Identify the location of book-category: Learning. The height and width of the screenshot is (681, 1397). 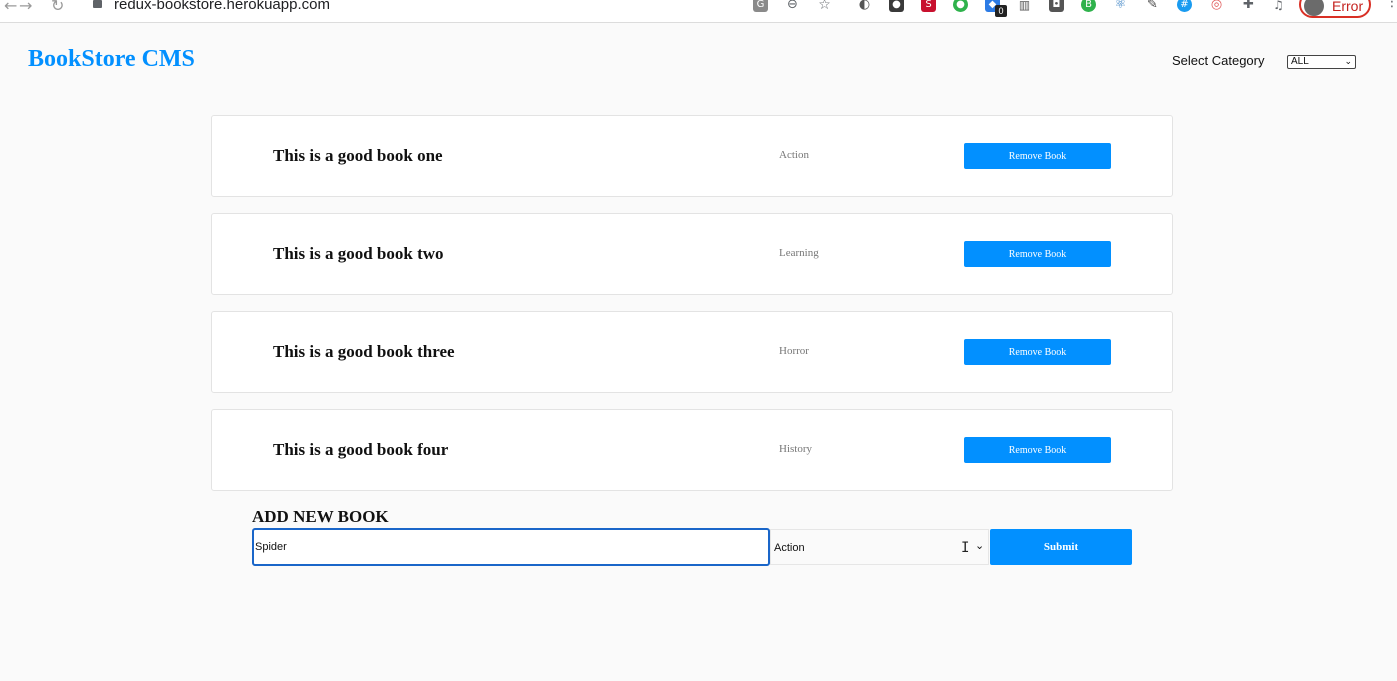
(799, 253).